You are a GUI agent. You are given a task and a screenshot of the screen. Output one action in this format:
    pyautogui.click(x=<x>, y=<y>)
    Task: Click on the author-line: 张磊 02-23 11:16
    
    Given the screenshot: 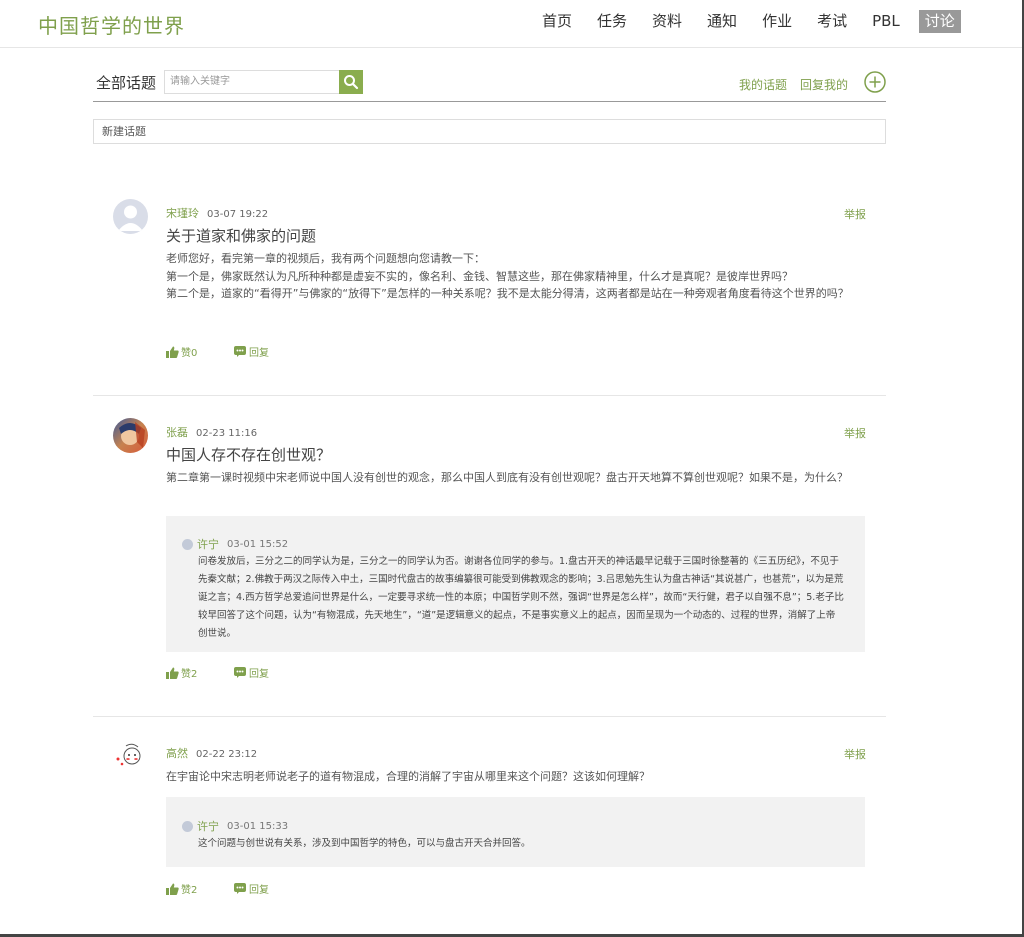 What is the action you would take?
    pyautogui.click(x=211, y=432)
    